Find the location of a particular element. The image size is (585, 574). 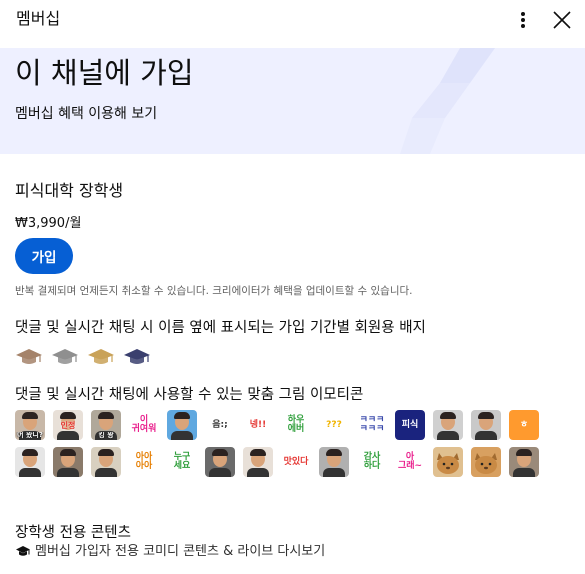

custom-emoji: 아아 아아 is located at coordinates (144, 462).